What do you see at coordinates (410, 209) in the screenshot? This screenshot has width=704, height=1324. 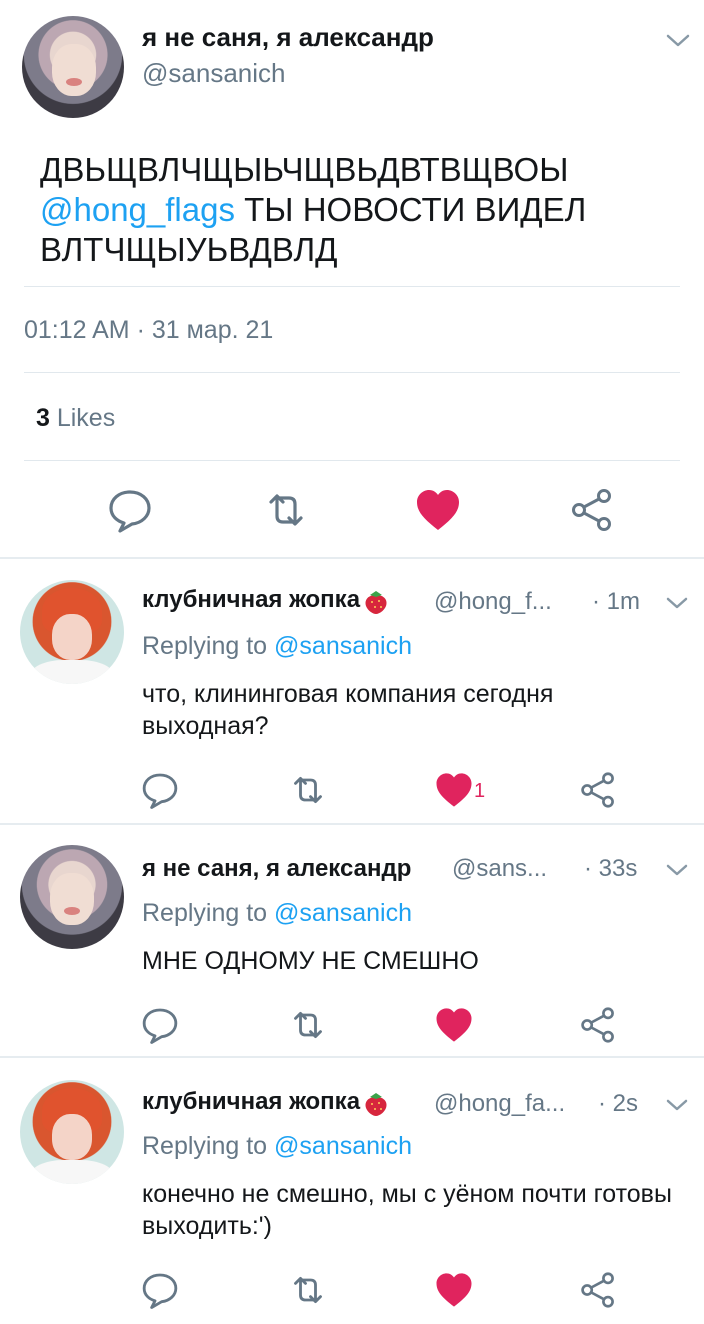 I see `tweet-text-line: ТЫ НОВОСТИ ВИДЕЛ` at bounding box center [410, 209].